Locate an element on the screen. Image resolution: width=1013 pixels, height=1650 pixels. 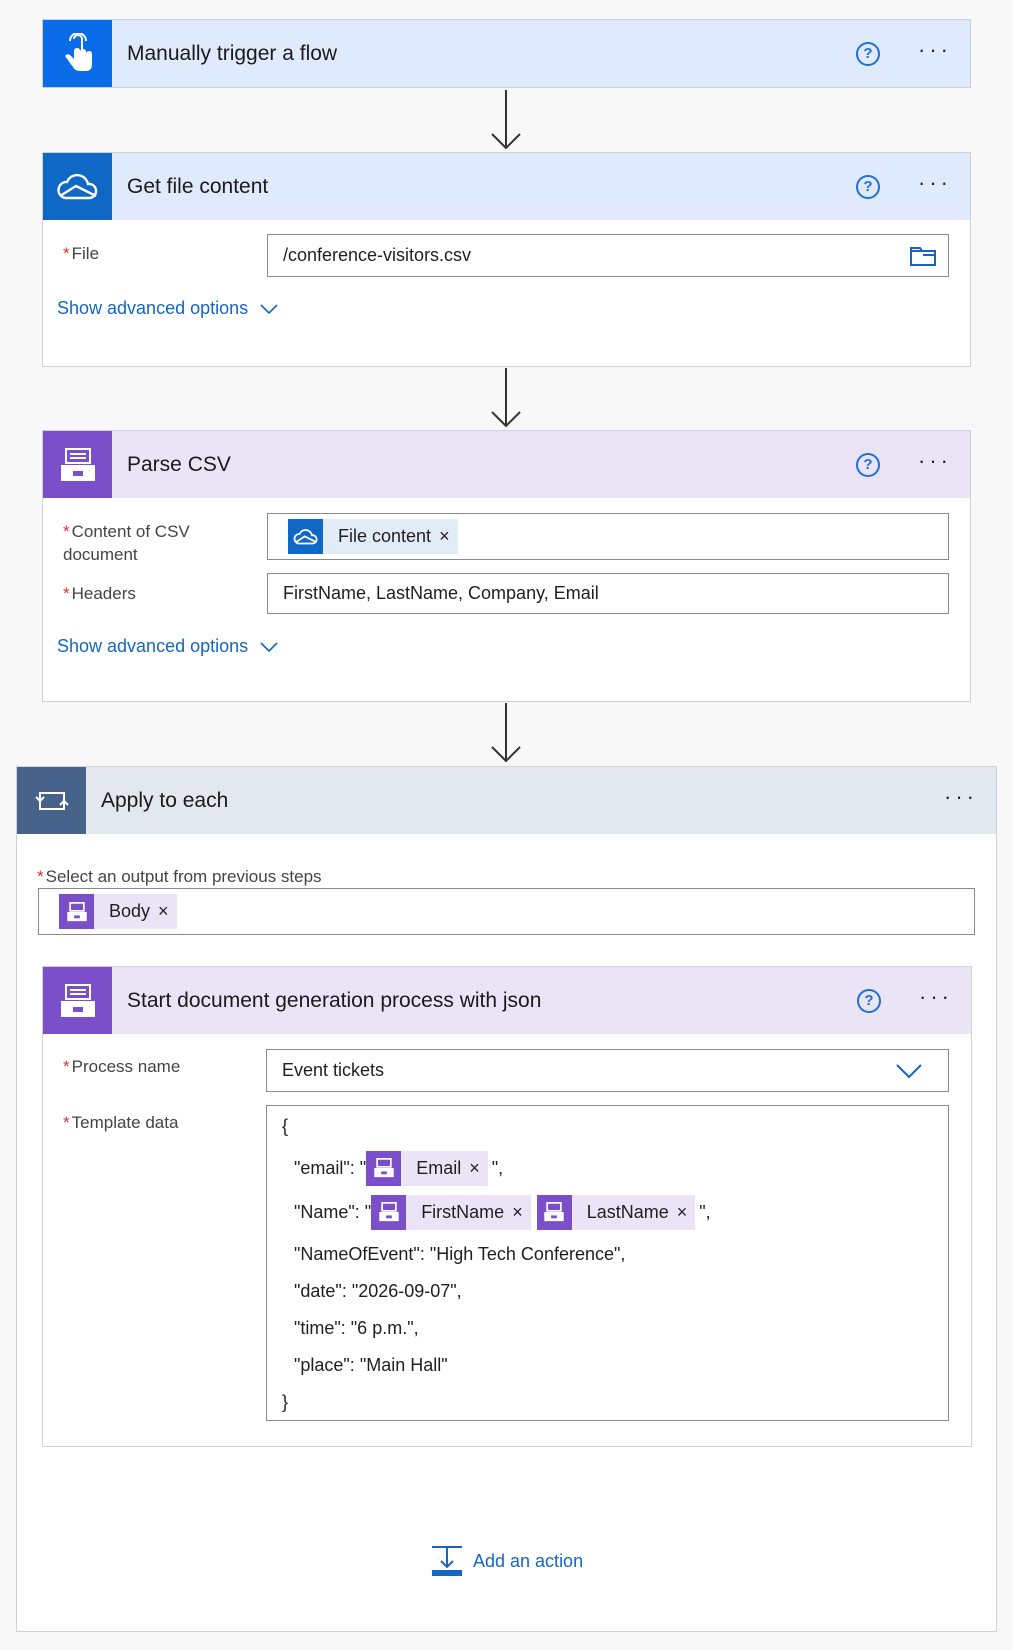
json-line: "Name": " FirstName × LastName × ", is located at coordinates (502, 1212).